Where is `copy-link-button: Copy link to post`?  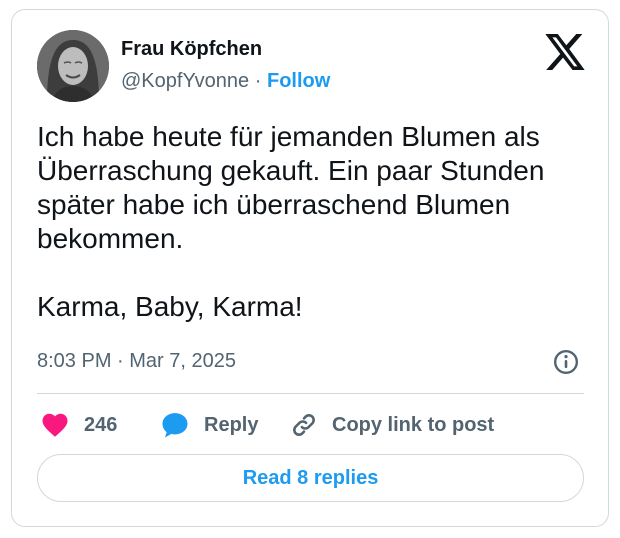
copy-link-button: Copy link to post is located at coordinates (392, 425).